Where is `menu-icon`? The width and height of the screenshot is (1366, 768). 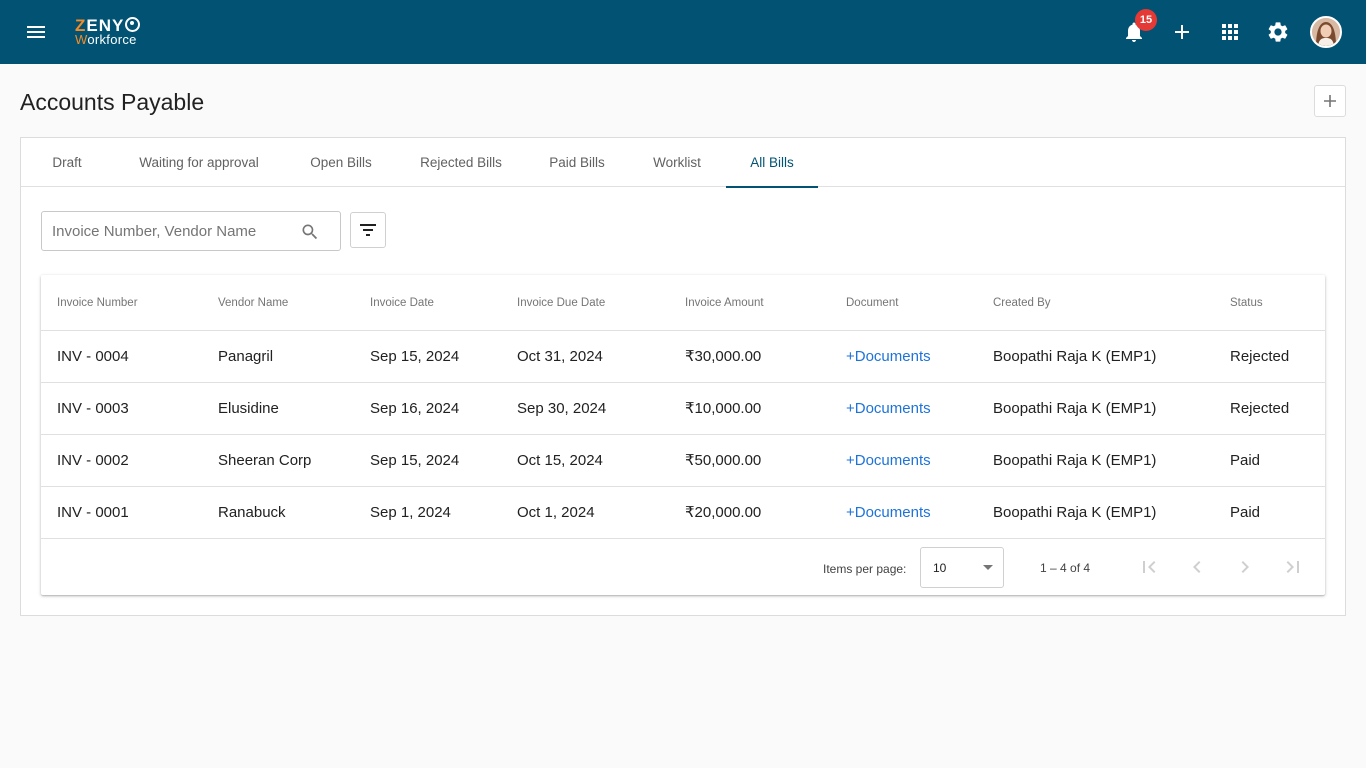
menu-icon is located at coordinates (36, 32).